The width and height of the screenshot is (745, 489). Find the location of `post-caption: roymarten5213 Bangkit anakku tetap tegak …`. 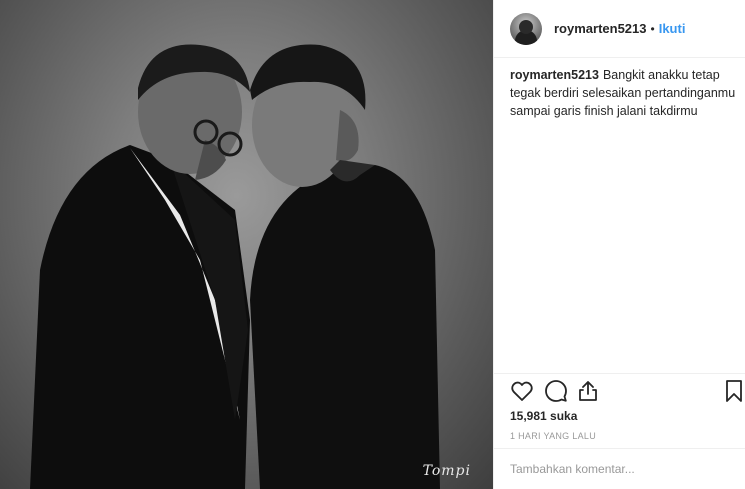

post-caption: roymarten5213 Bangkit anakku tetap tegak … is located at coordinates (625, 93).